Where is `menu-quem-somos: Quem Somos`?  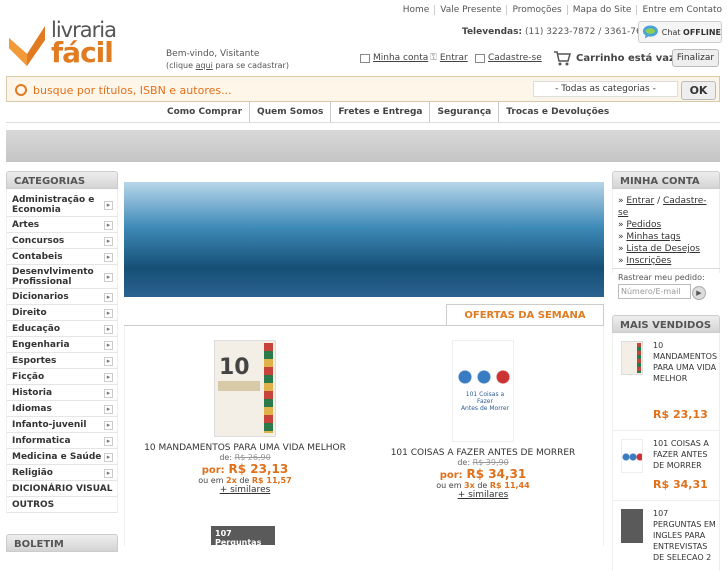 menu-quem-somos: Quem Somos is located at coordinates (289, 112).